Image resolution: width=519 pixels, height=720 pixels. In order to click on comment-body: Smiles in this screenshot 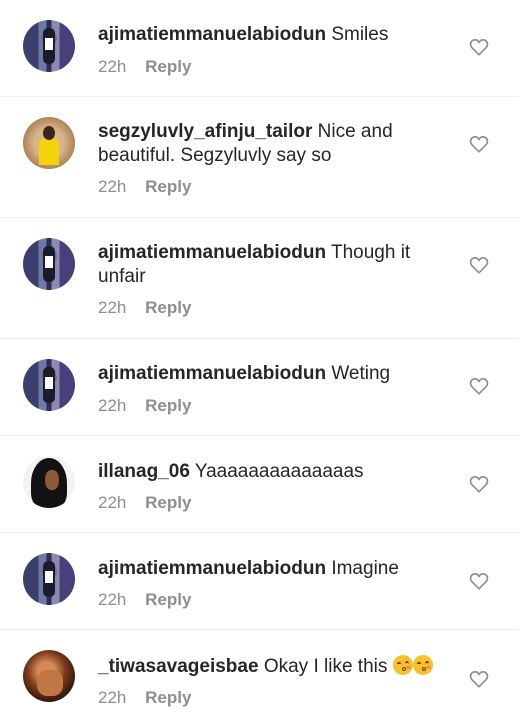, I will do `click(360, 34)`.